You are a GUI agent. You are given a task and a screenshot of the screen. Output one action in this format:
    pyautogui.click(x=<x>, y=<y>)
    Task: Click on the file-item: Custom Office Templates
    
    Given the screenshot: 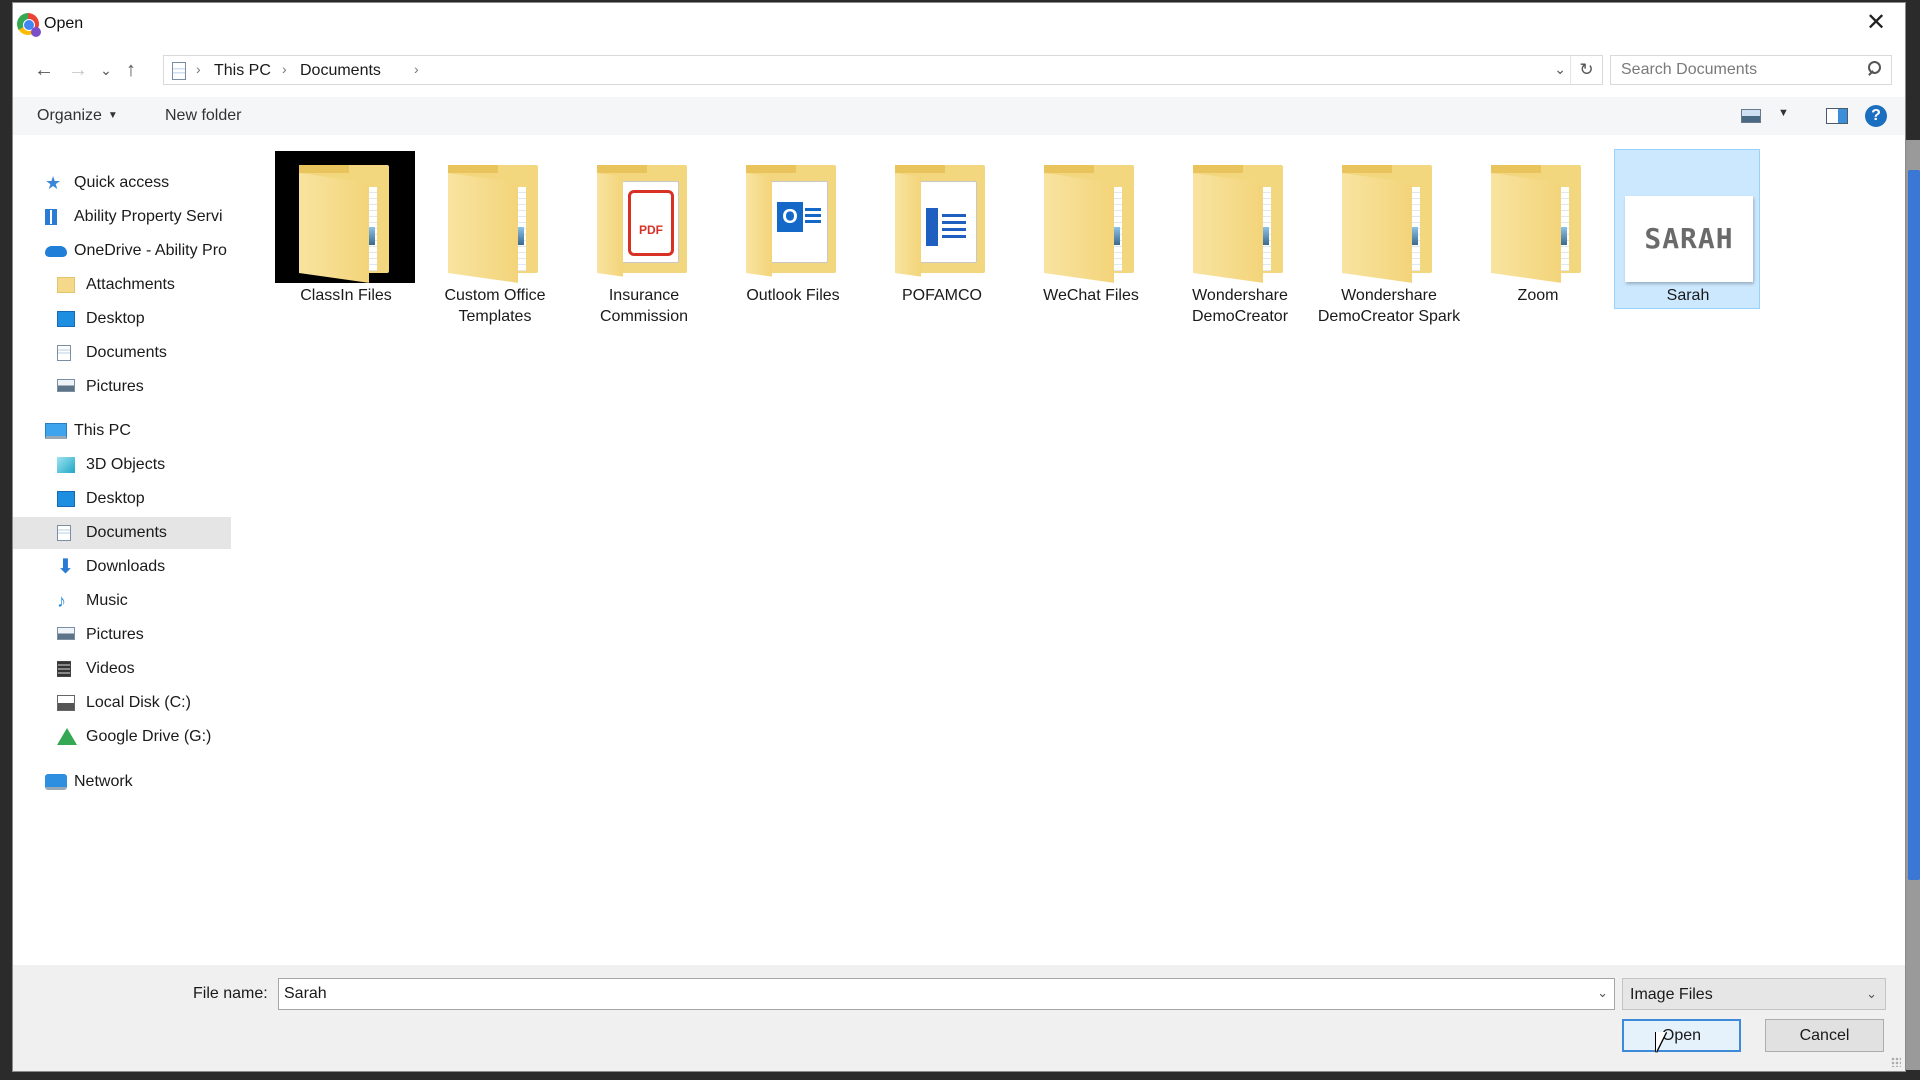 What is the action you would take?
    pyautogui.click(x=495, y=237)
    